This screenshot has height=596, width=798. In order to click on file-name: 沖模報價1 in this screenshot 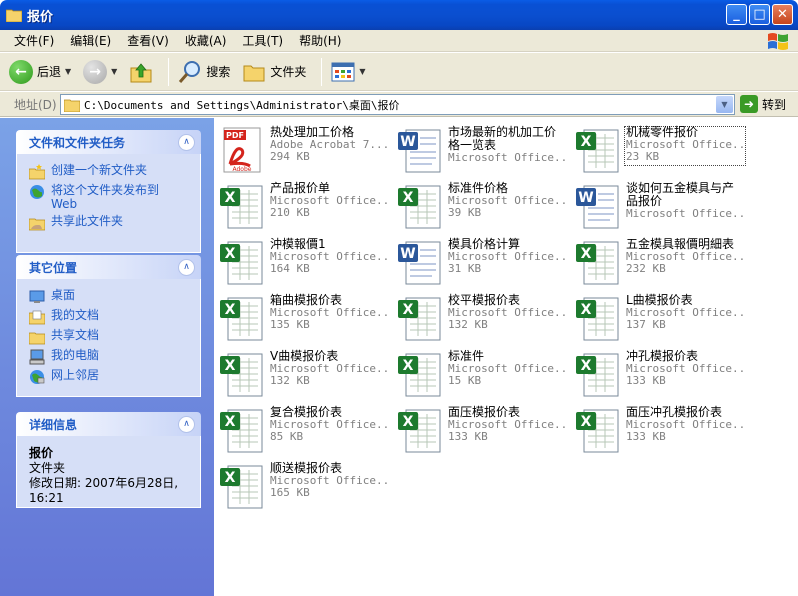, I will do `click(298, 244)`.